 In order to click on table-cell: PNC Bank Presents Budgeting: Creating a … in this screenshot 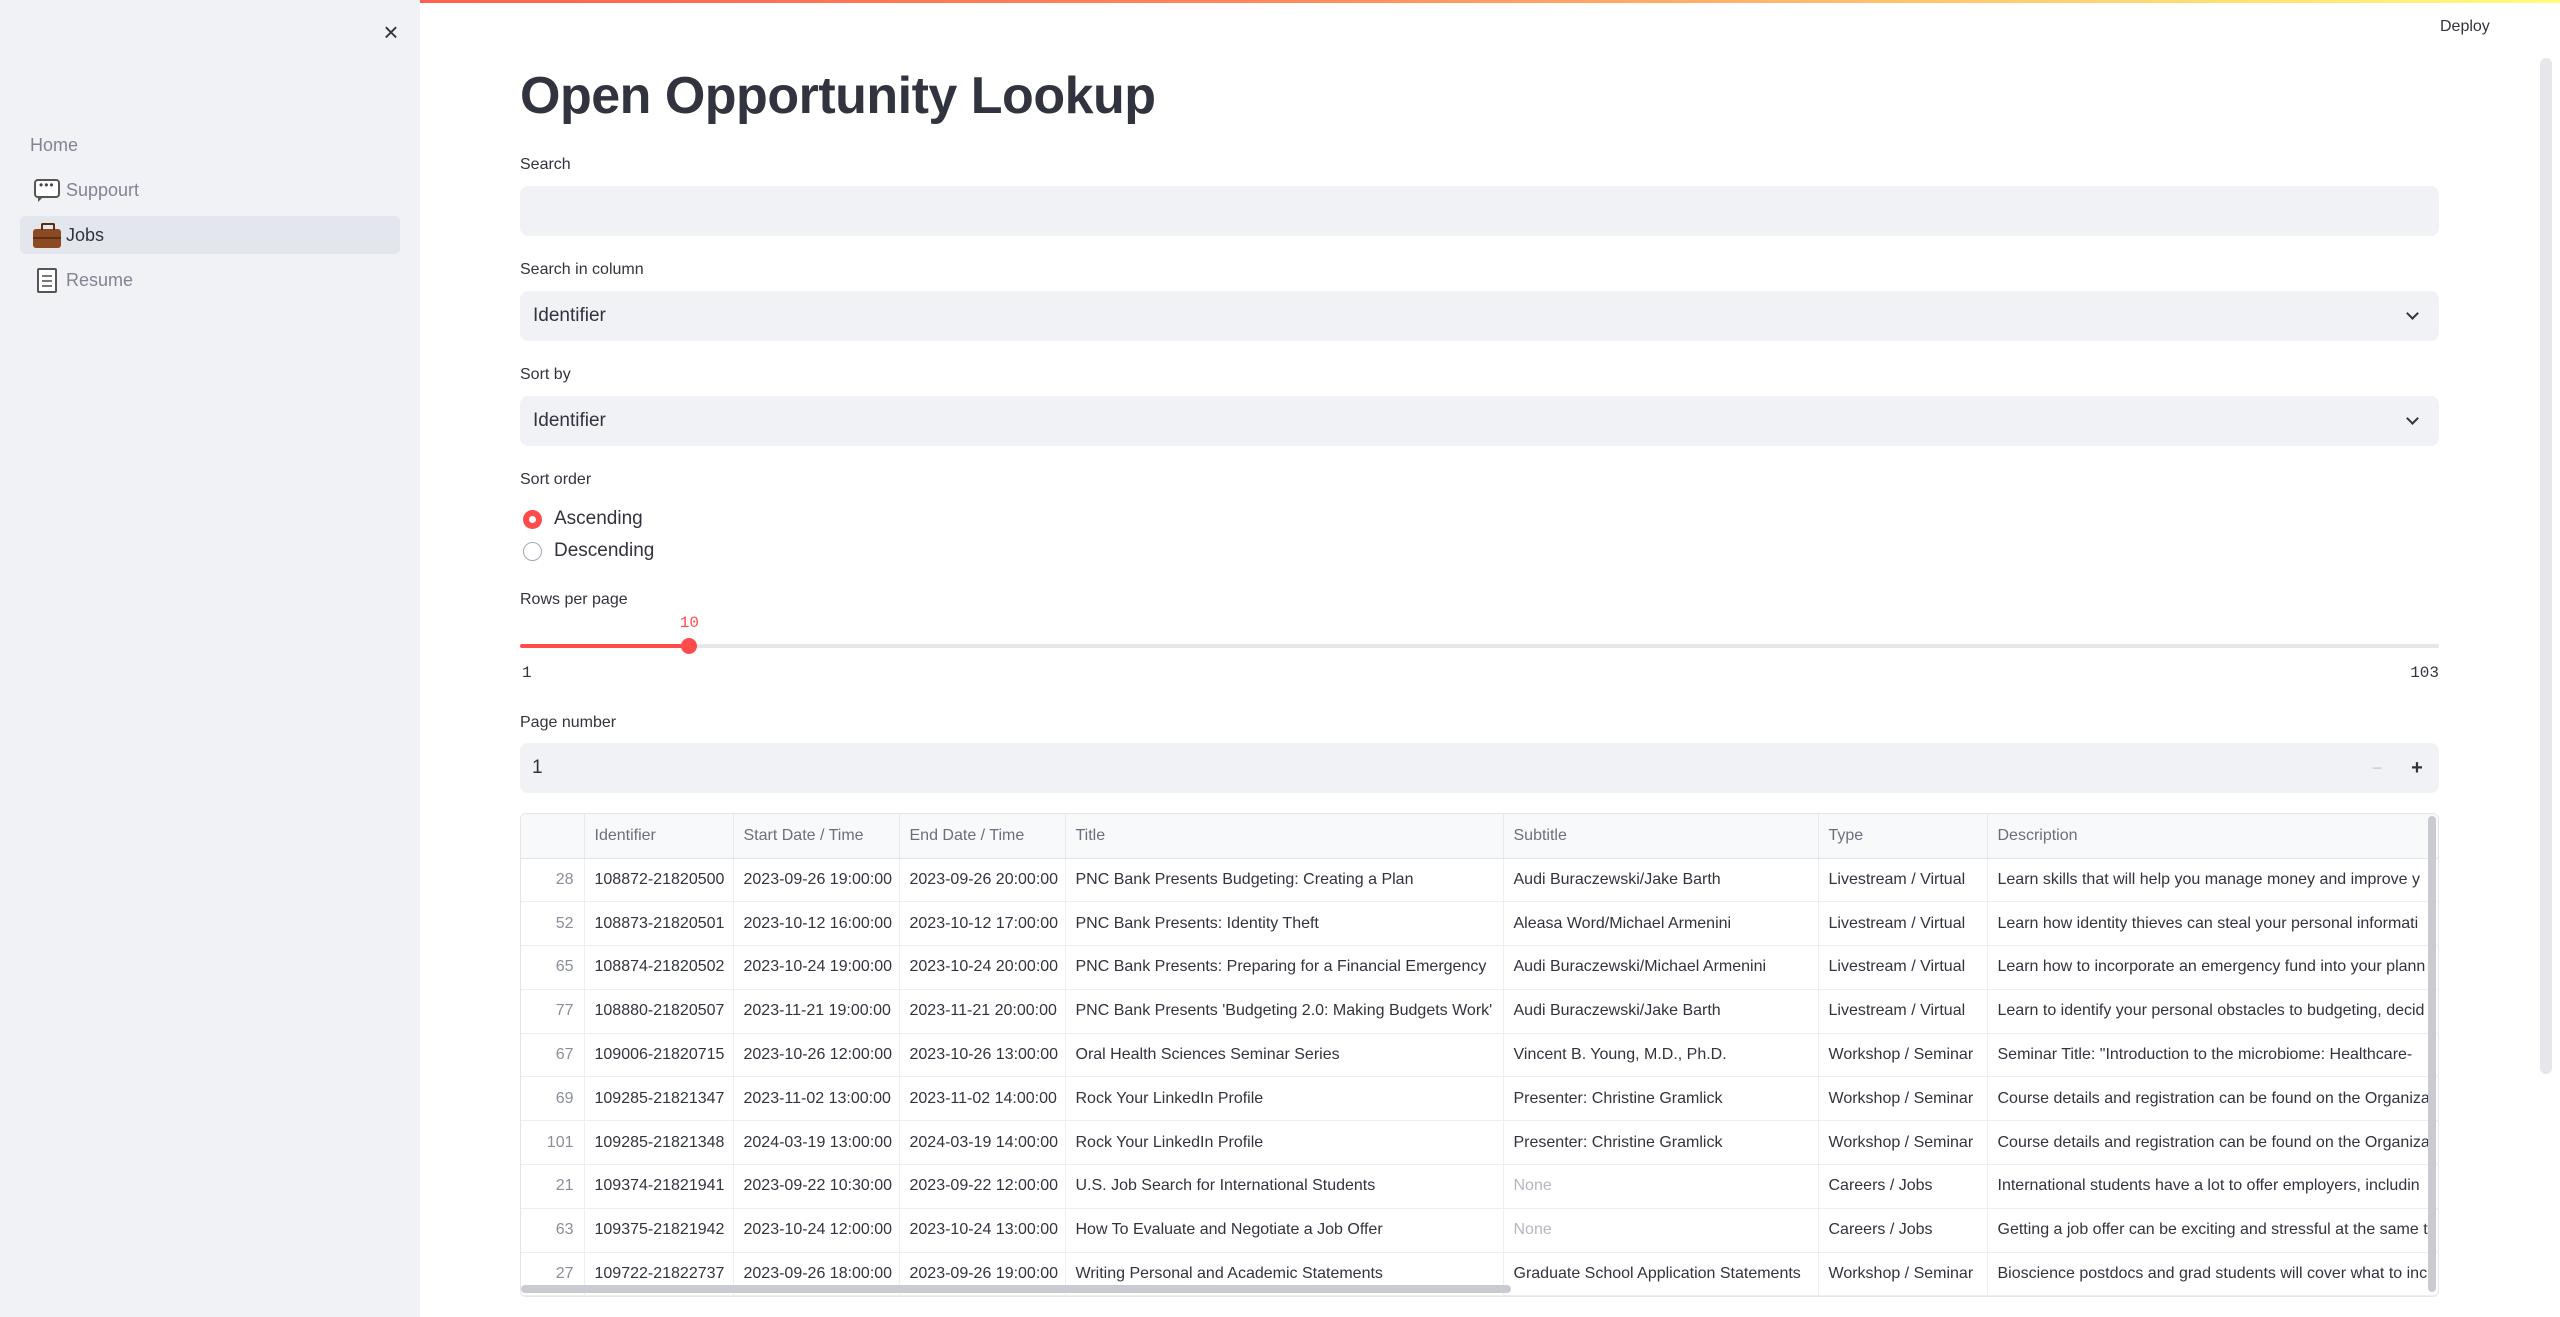, I will do `click(1284, 880)`.